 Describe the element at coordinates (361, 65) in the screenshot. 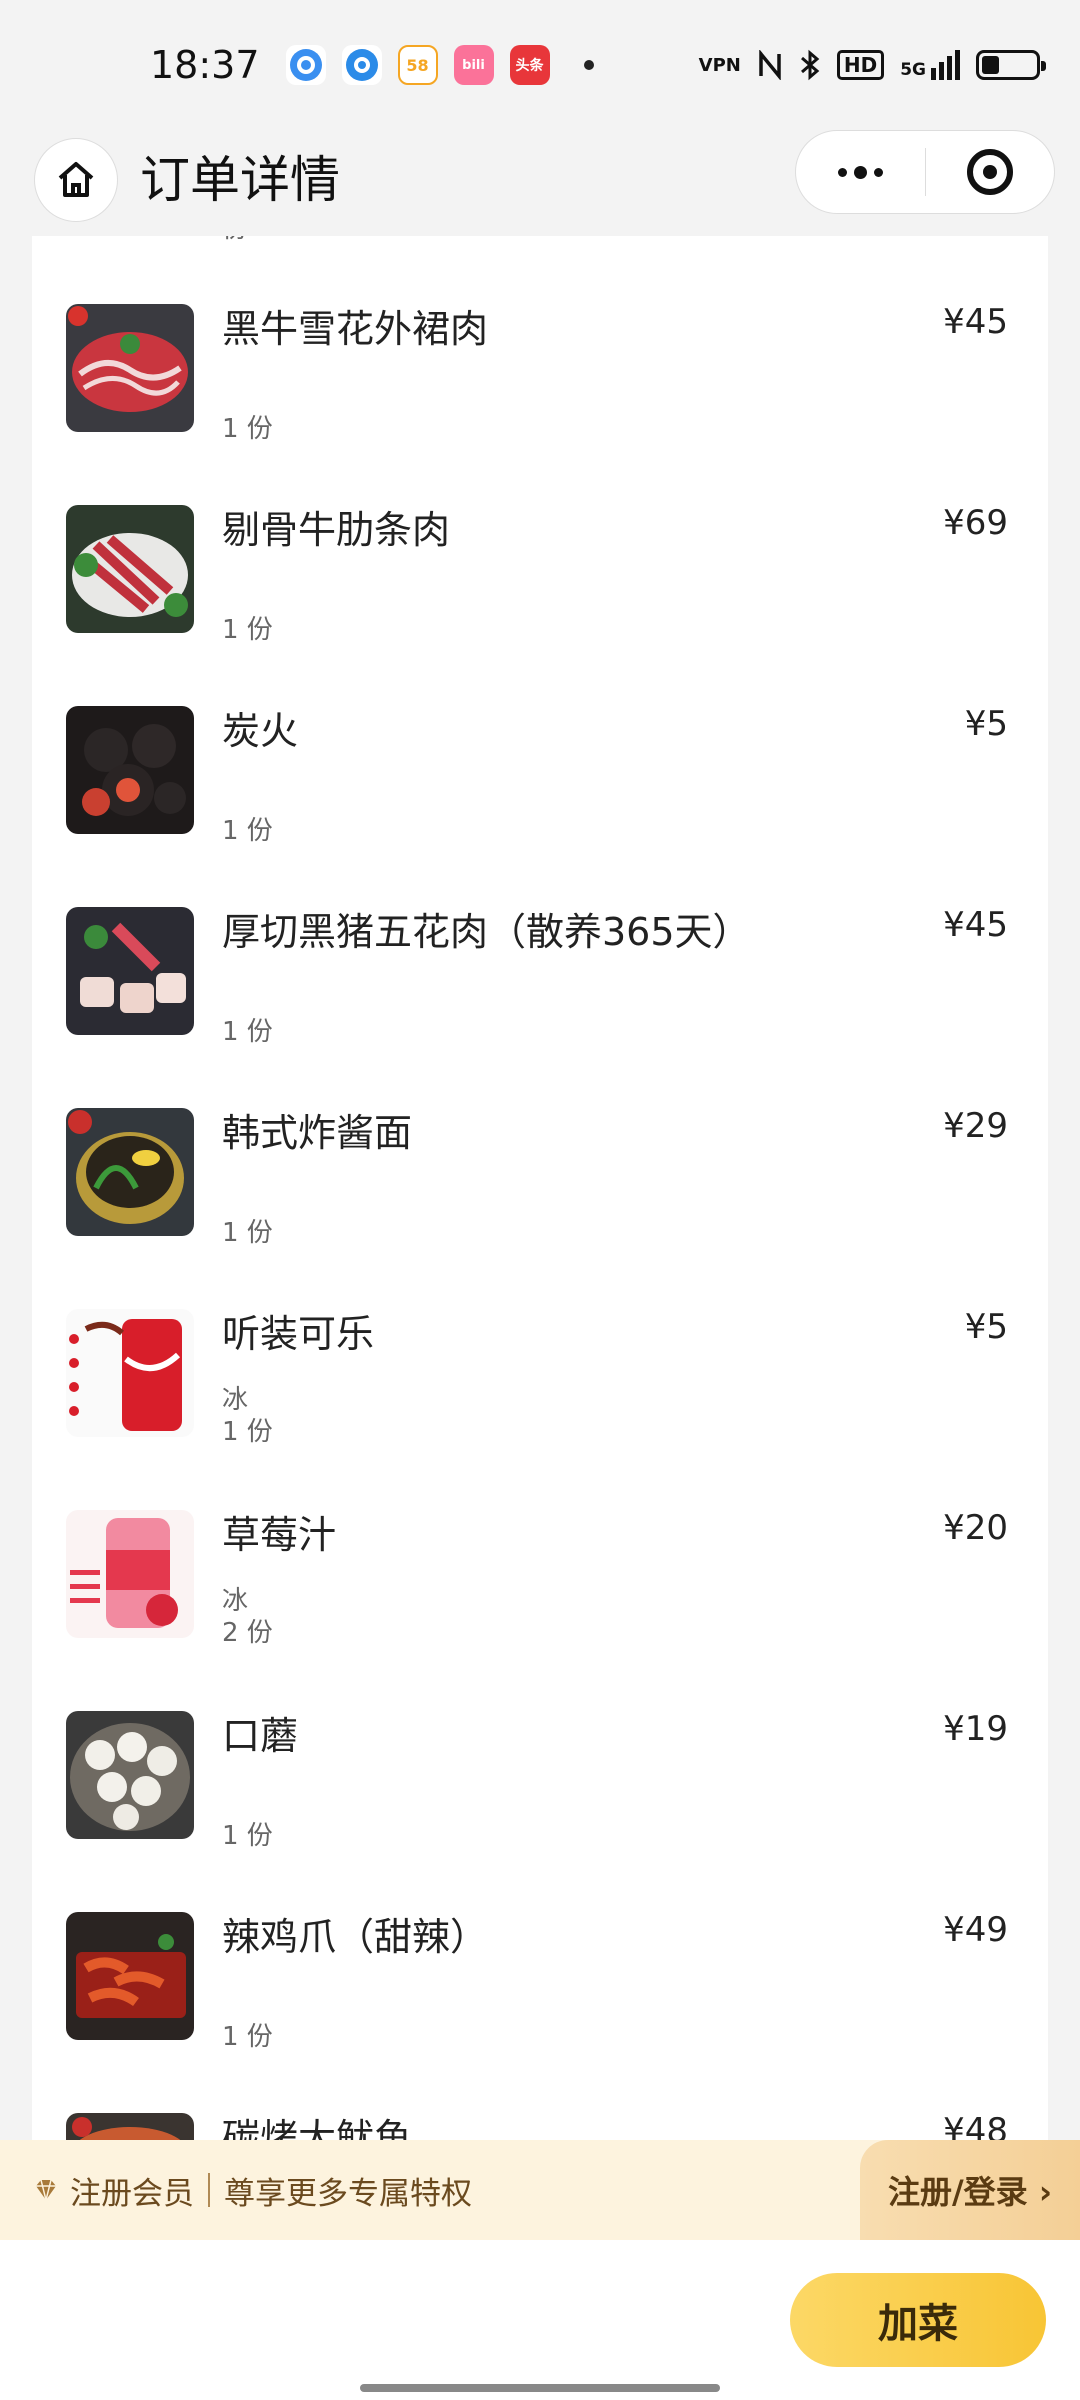

I see `browser-icon` at that location.